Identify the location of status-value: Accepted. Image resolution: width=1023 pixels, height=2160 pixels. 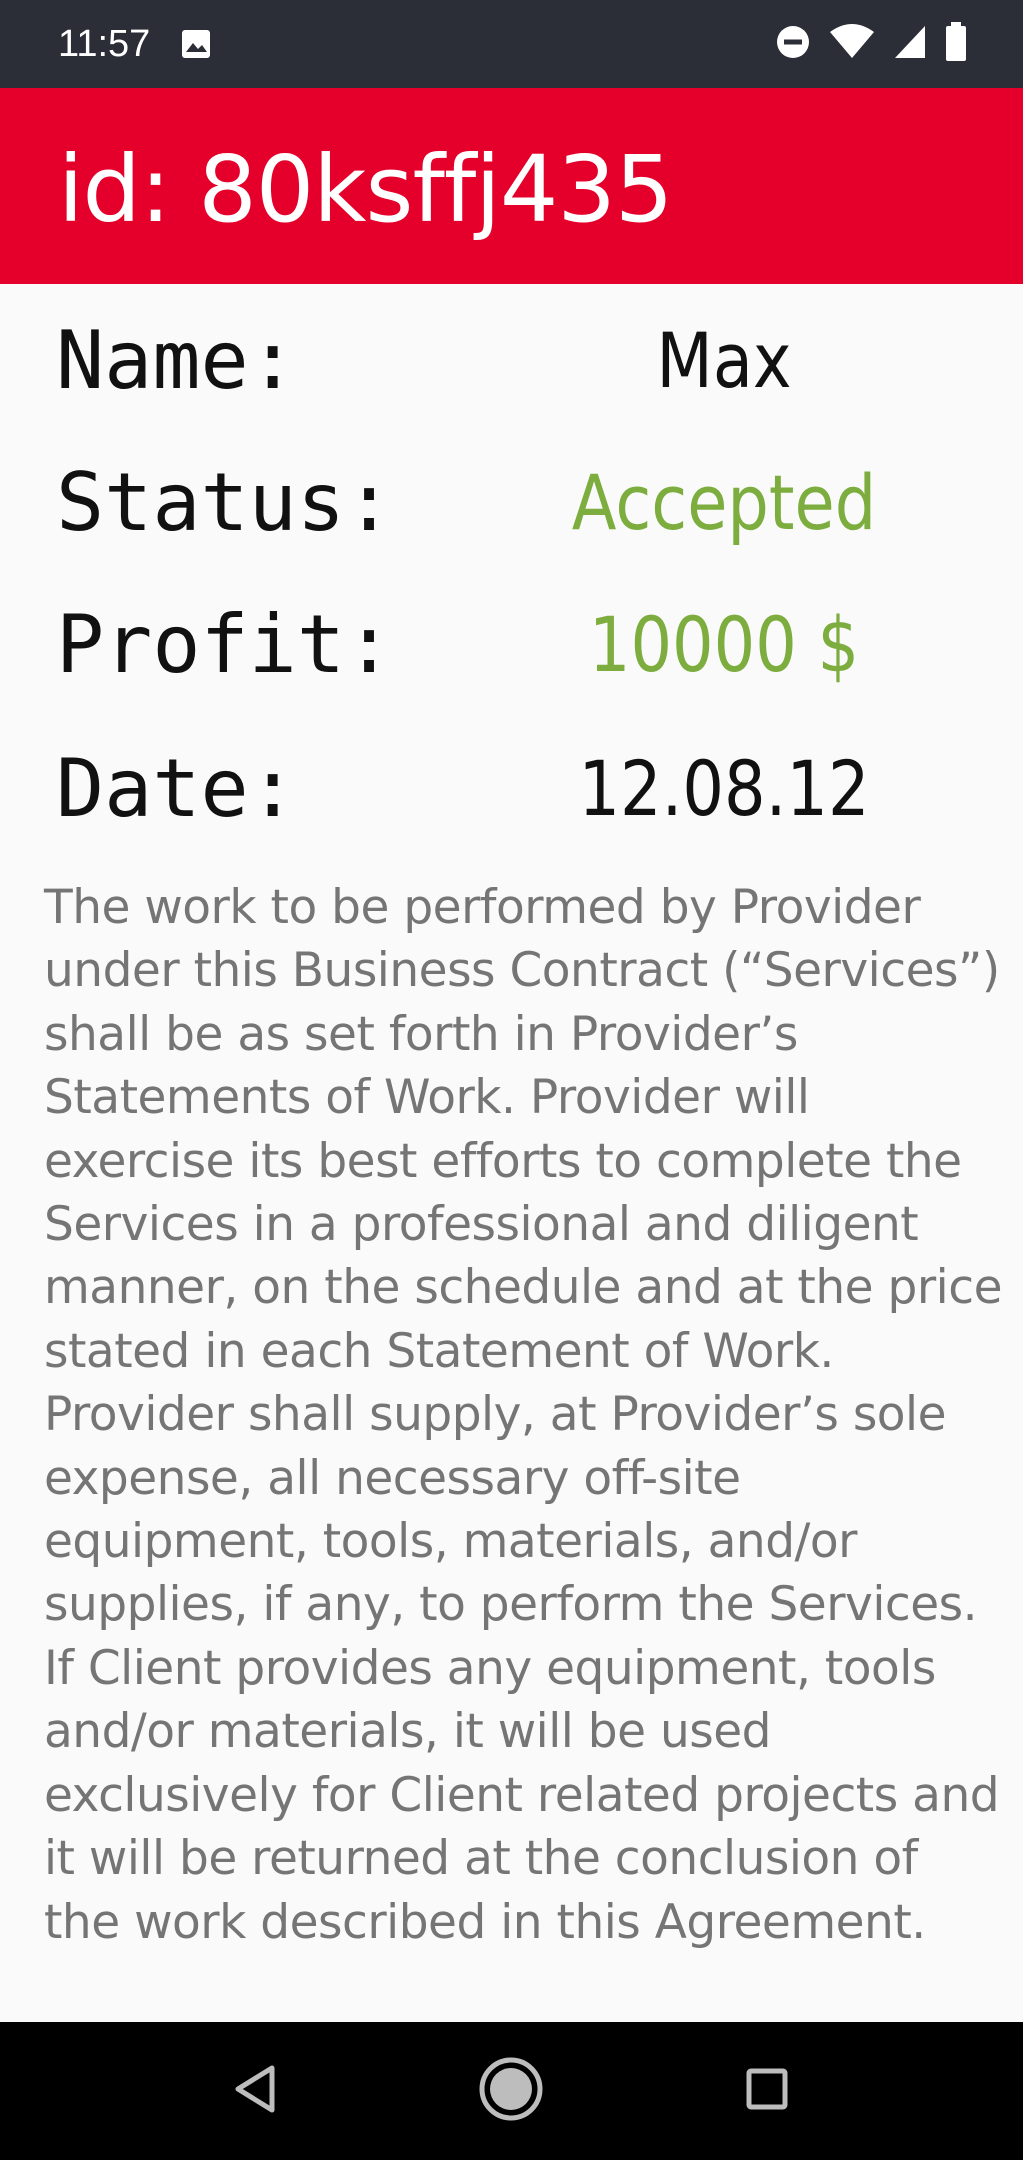
(724, 502).